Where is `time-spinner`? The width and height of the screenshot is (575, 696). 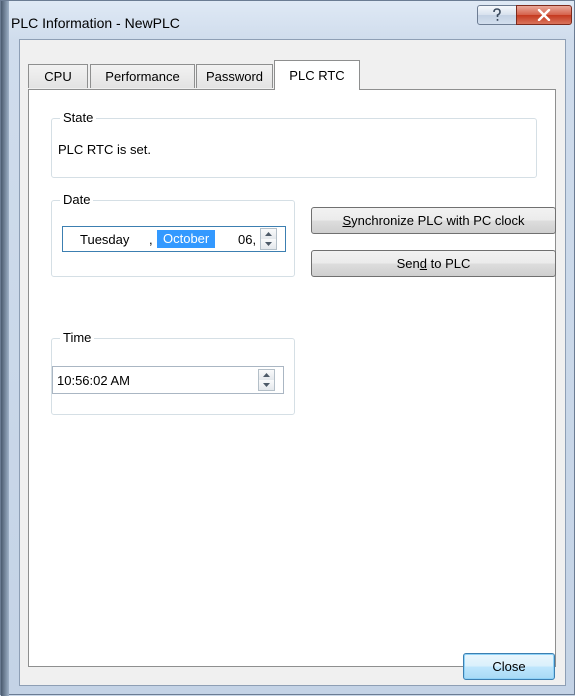
time-spinner is located at coordinates (266, 380).